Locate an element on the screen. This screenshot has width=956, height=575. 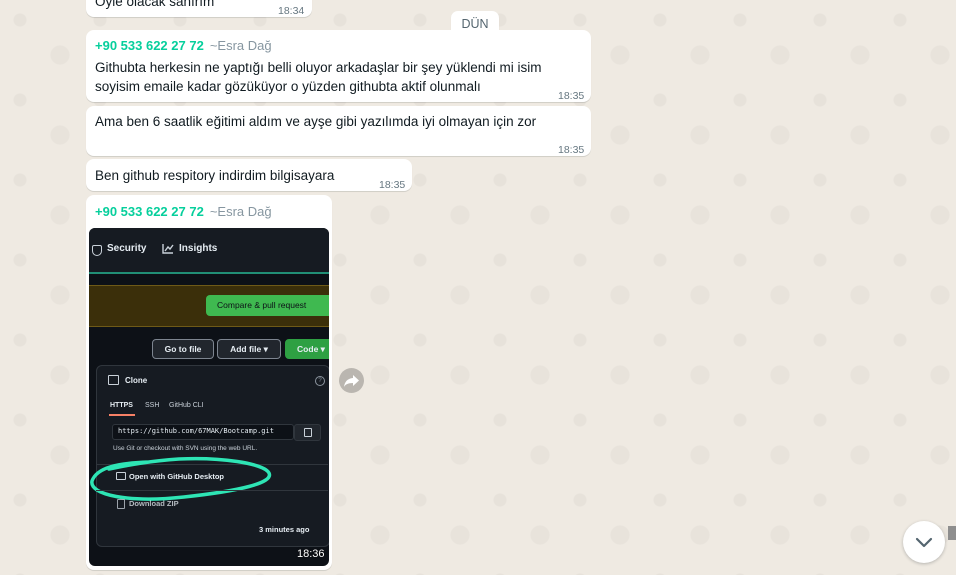
copy-icon is located at coordinates (308, 432).